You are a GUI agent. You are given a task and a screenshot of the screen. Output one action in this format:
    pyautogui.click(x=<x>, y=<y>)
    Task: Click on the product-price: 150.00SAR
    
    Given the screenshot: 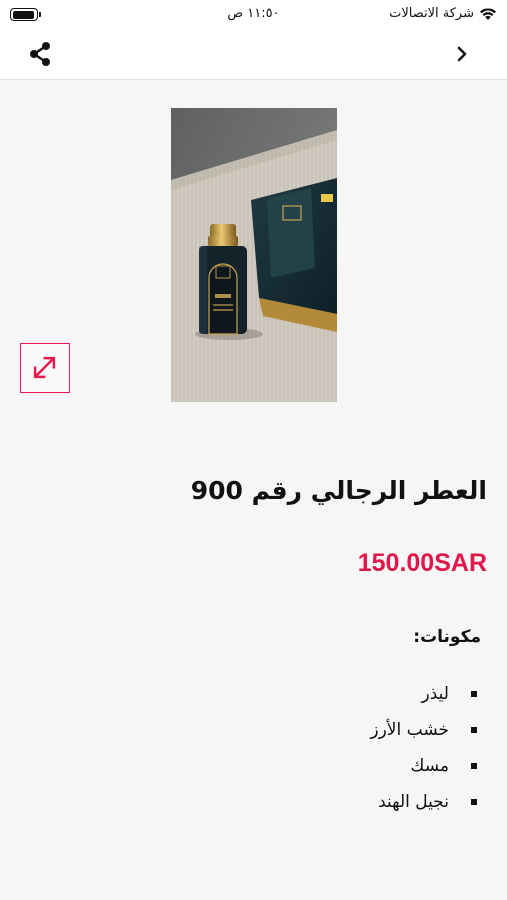 What is the action you would take?
    pyautogui.click(x=422, y=563)
    